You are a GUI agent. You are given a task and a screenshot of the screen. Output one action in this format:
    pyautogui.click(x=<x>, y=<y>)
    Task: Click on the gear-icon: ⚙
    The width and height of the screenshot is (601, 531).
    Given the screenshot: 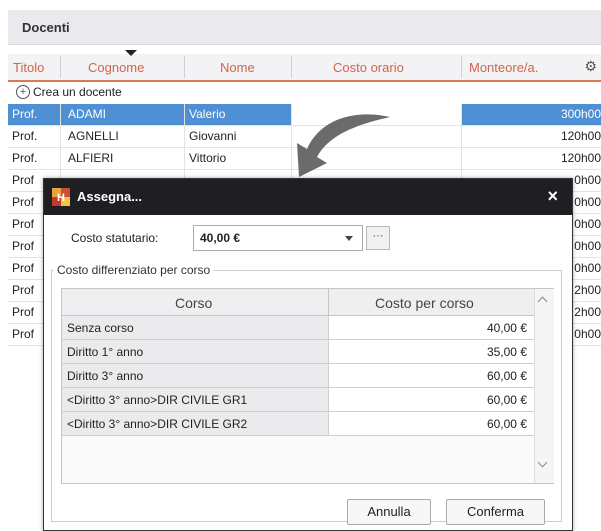 What is the action you would take?
    pyautogui.click(x=590, y=66)
    